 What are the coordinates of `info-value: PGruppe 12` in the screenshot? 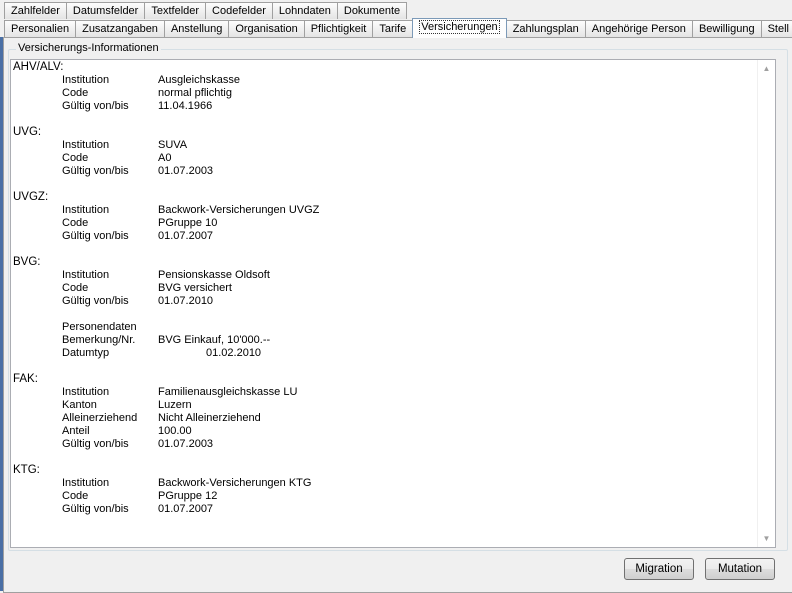 It's located at (188, 496).